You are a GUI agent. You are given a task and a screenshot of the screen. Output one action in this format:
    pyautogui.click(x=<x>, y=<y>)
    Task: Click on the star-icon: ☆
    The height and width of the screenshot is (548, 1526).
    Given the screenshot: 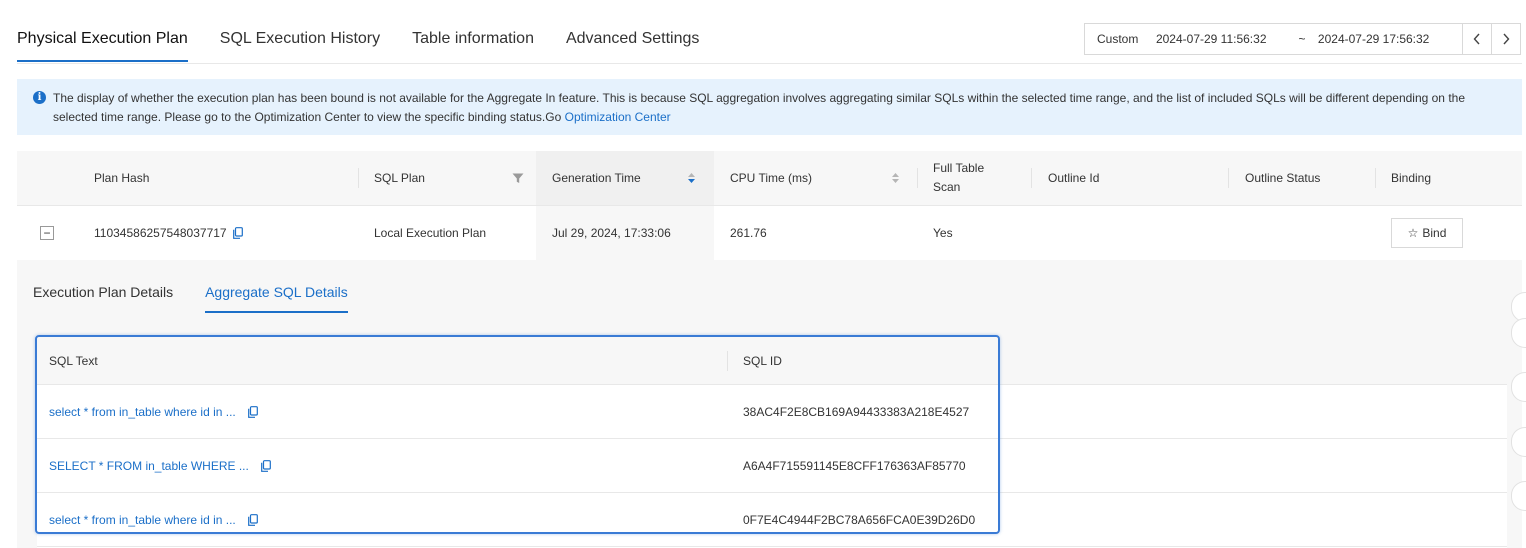 What is the action you would take?
    pyautogui.click(x=1413, y=233)
    